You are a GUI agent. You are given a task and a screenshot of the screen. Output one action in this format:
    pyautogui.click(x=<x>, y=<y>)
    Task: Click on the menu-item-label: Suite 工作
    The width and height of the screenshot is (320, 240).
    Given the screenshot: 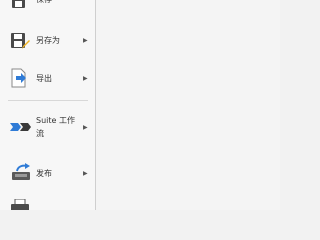 What is the action you would take?
    pyautogui.click(x=55, y=120)
    